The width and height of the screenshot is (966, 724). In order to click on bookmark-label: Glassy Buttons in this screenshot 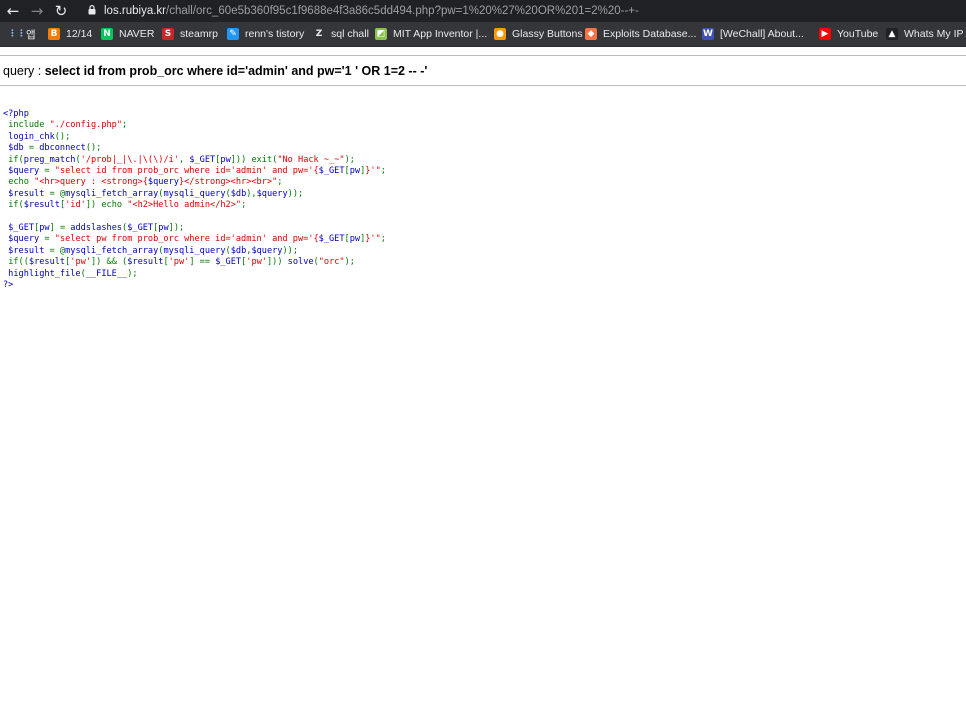, I will do `click(547, 34)`.